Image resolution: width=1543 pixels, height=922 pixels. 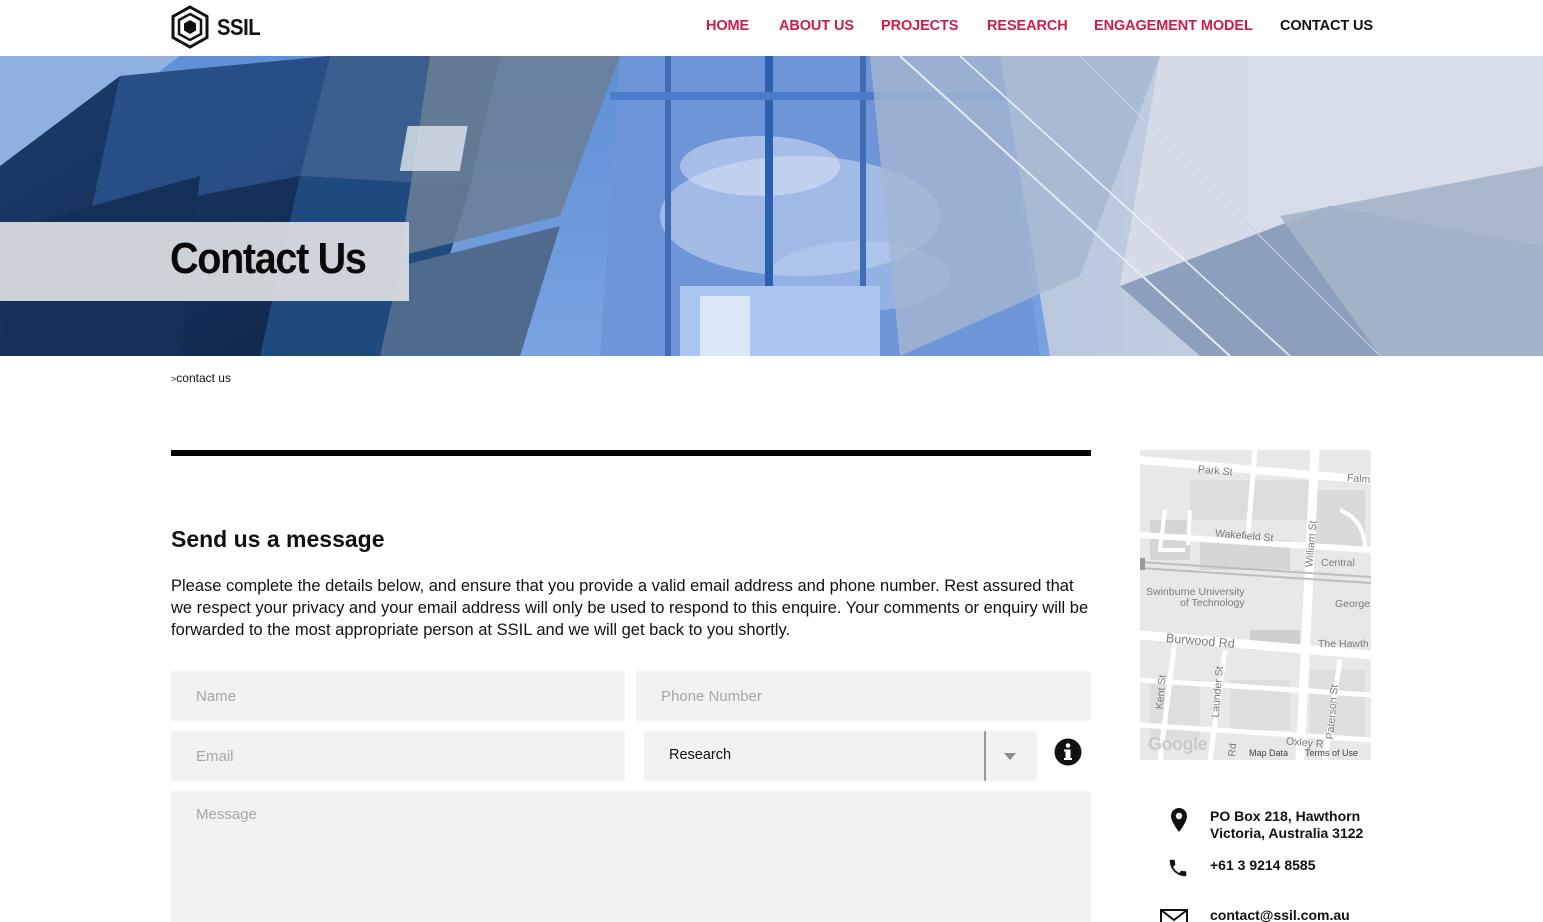 I want to click on nav-contact-us: CONTACT US, so click(x=1326, y=26).